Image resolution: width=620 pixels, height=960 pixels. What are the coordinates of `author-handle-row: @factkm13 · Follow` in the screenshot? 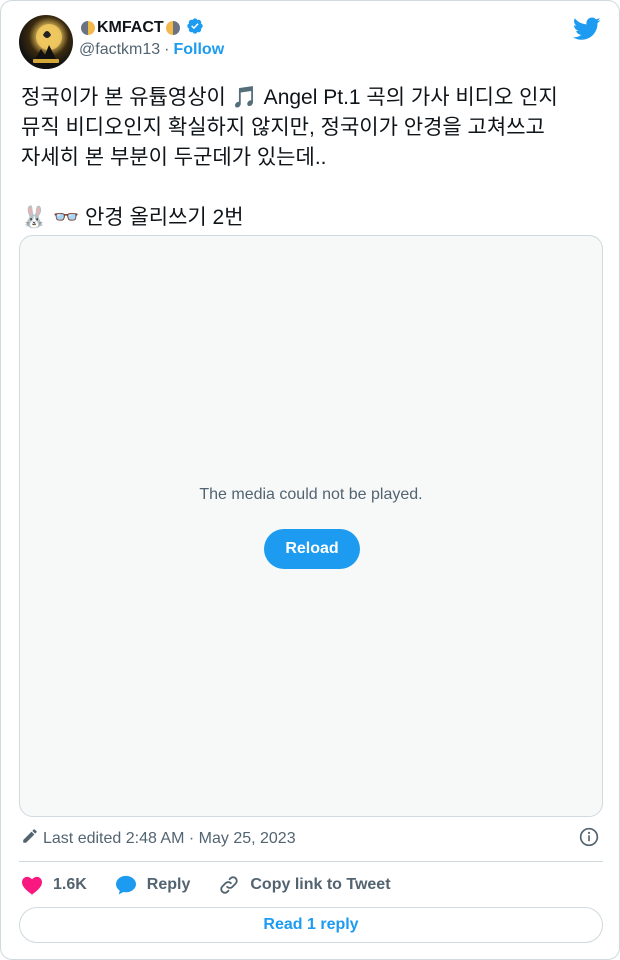 It's located at (151, 50).